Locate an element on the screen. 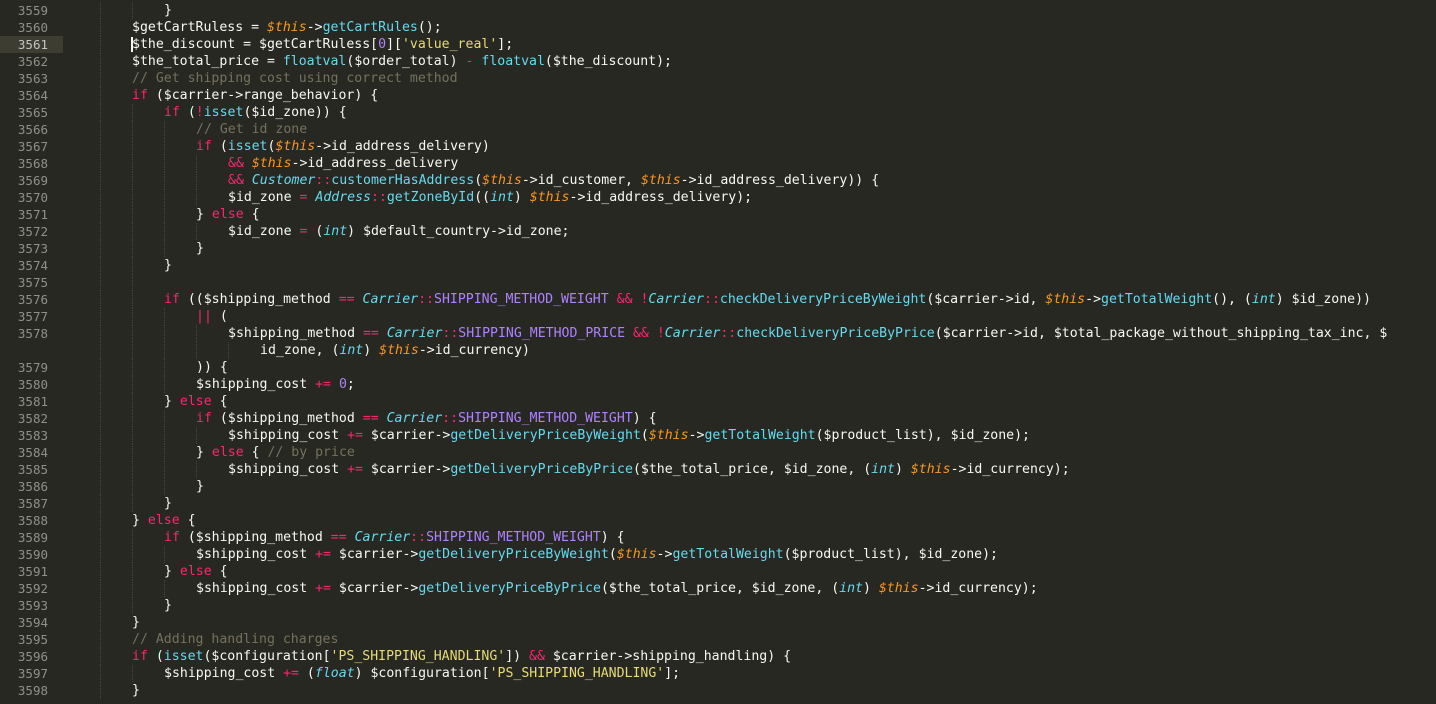 Image resolution: width=1436 pixels, height=704 pixels. code-line: 3565 if (!isset($id_zone)) { is located at coordinates (718, 112).